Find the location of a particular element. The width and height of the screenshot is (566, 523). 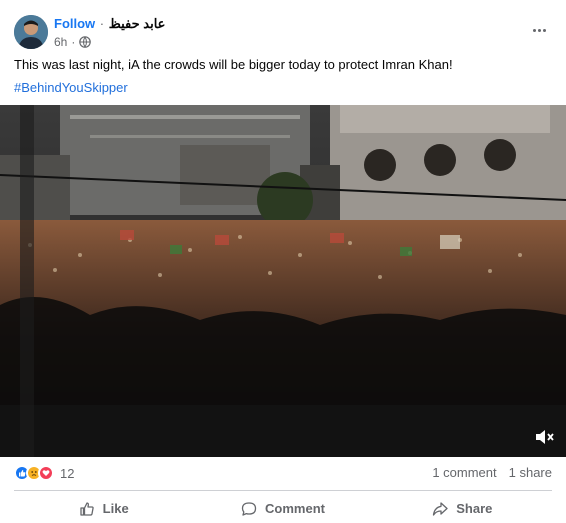

like-label: Like is located at coordinates (115, 508).